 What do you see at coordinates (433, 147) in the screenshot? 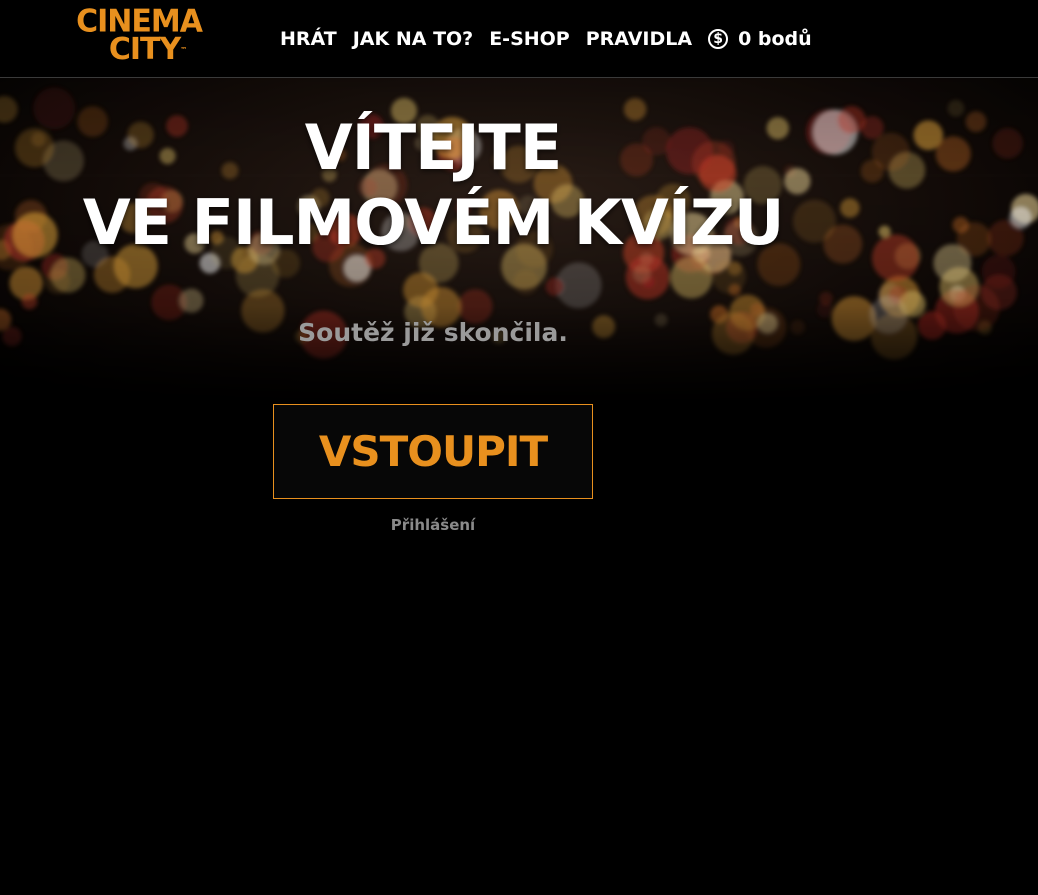
I see `welcome-title-line1: VÍTEJTE` at bounding box center [433, 147].